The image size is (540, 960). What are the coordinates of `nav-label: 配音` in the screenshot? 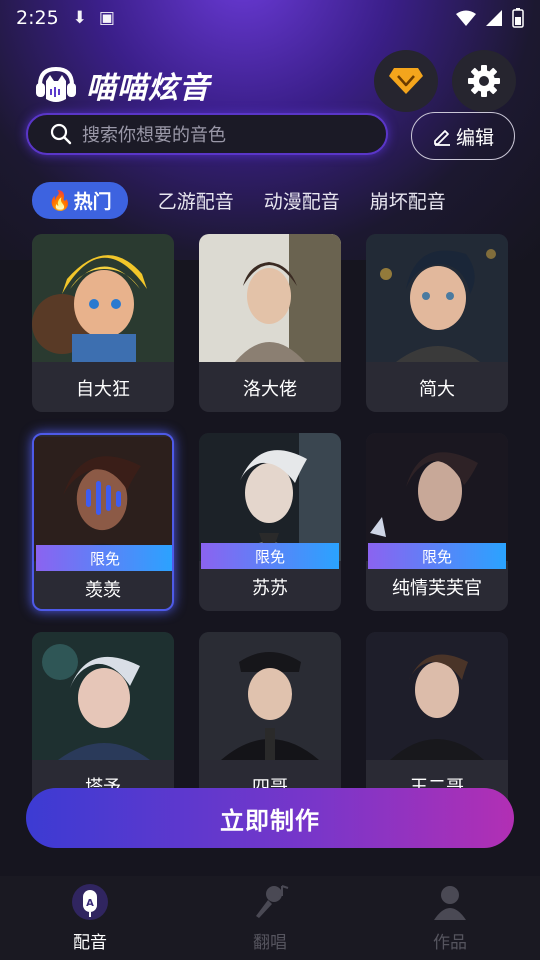 It's located at (90, 943).